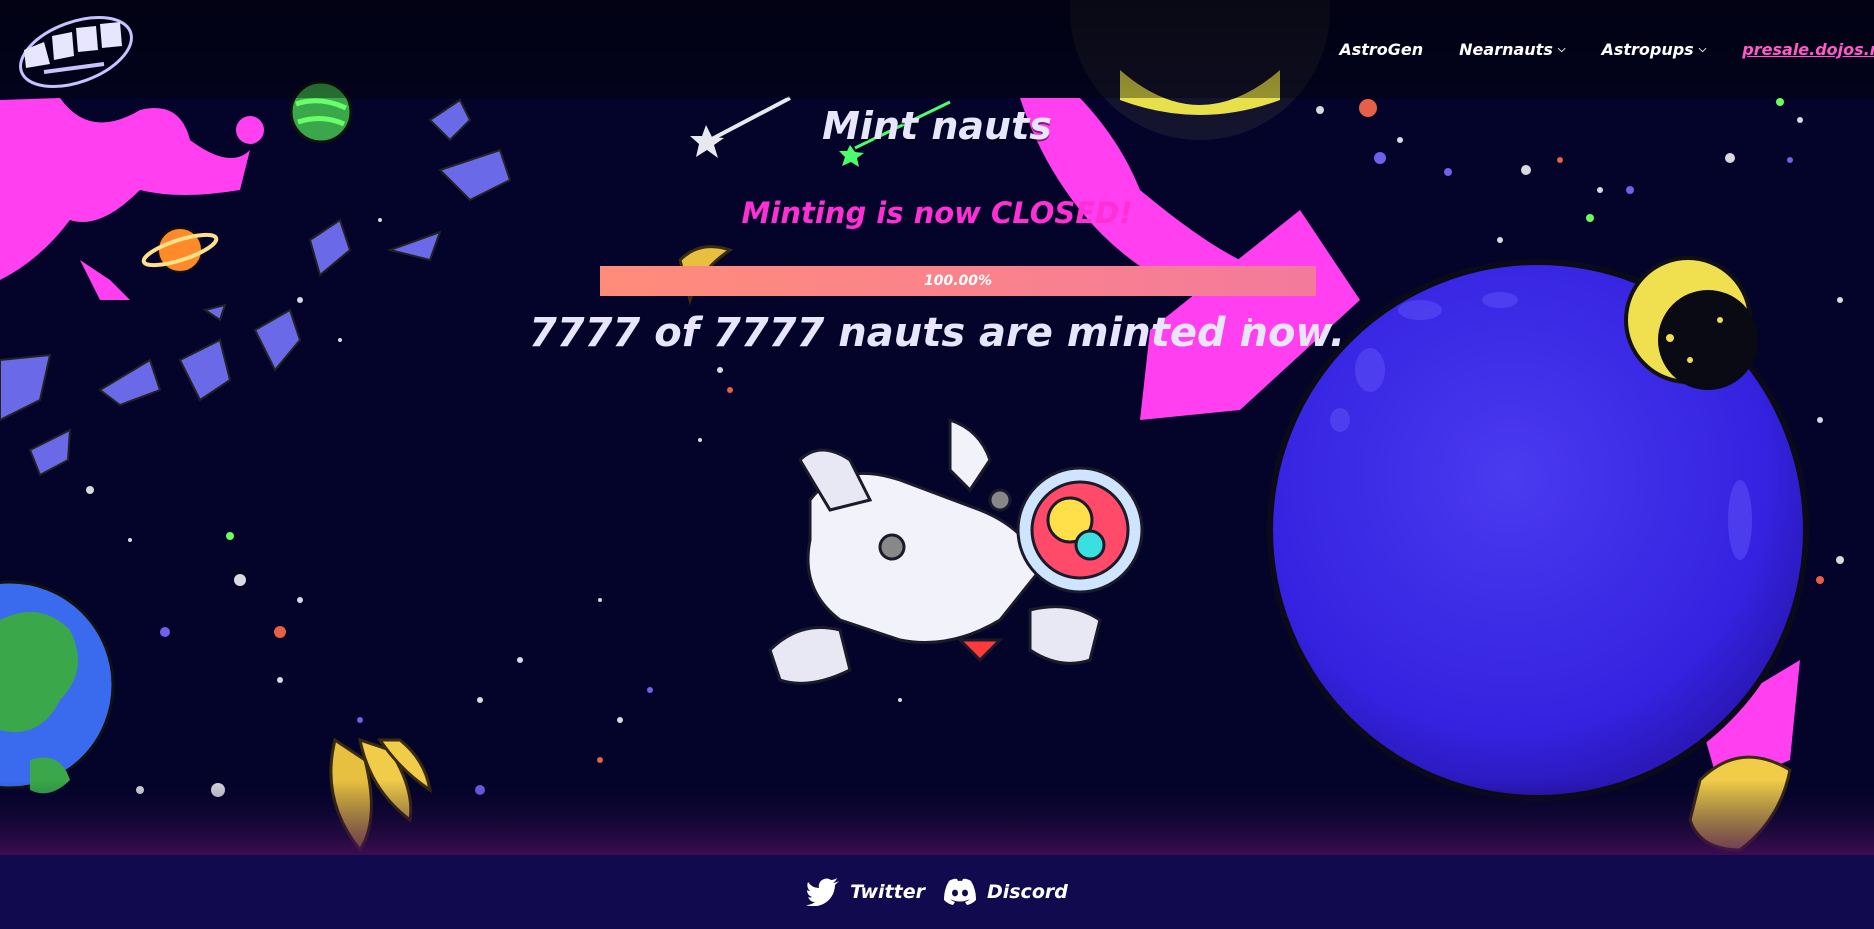  Describe the element at coordinates (959, 891) in the screenshot. I see `discord-icon` at that location.